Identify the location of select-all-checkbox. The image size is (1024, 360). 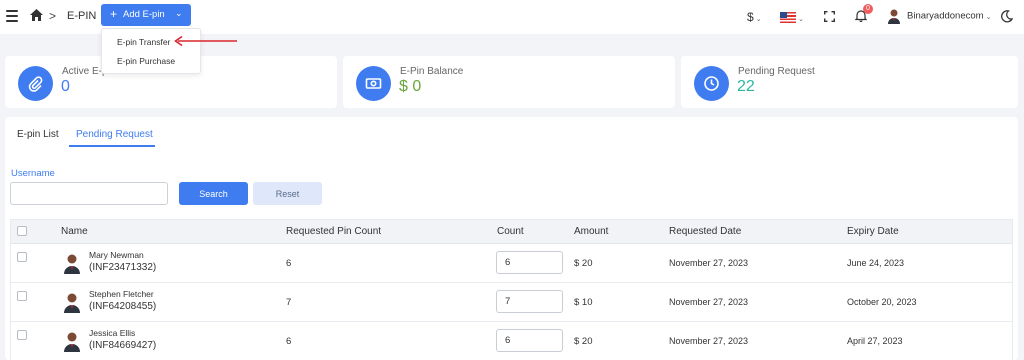
(22, 231).